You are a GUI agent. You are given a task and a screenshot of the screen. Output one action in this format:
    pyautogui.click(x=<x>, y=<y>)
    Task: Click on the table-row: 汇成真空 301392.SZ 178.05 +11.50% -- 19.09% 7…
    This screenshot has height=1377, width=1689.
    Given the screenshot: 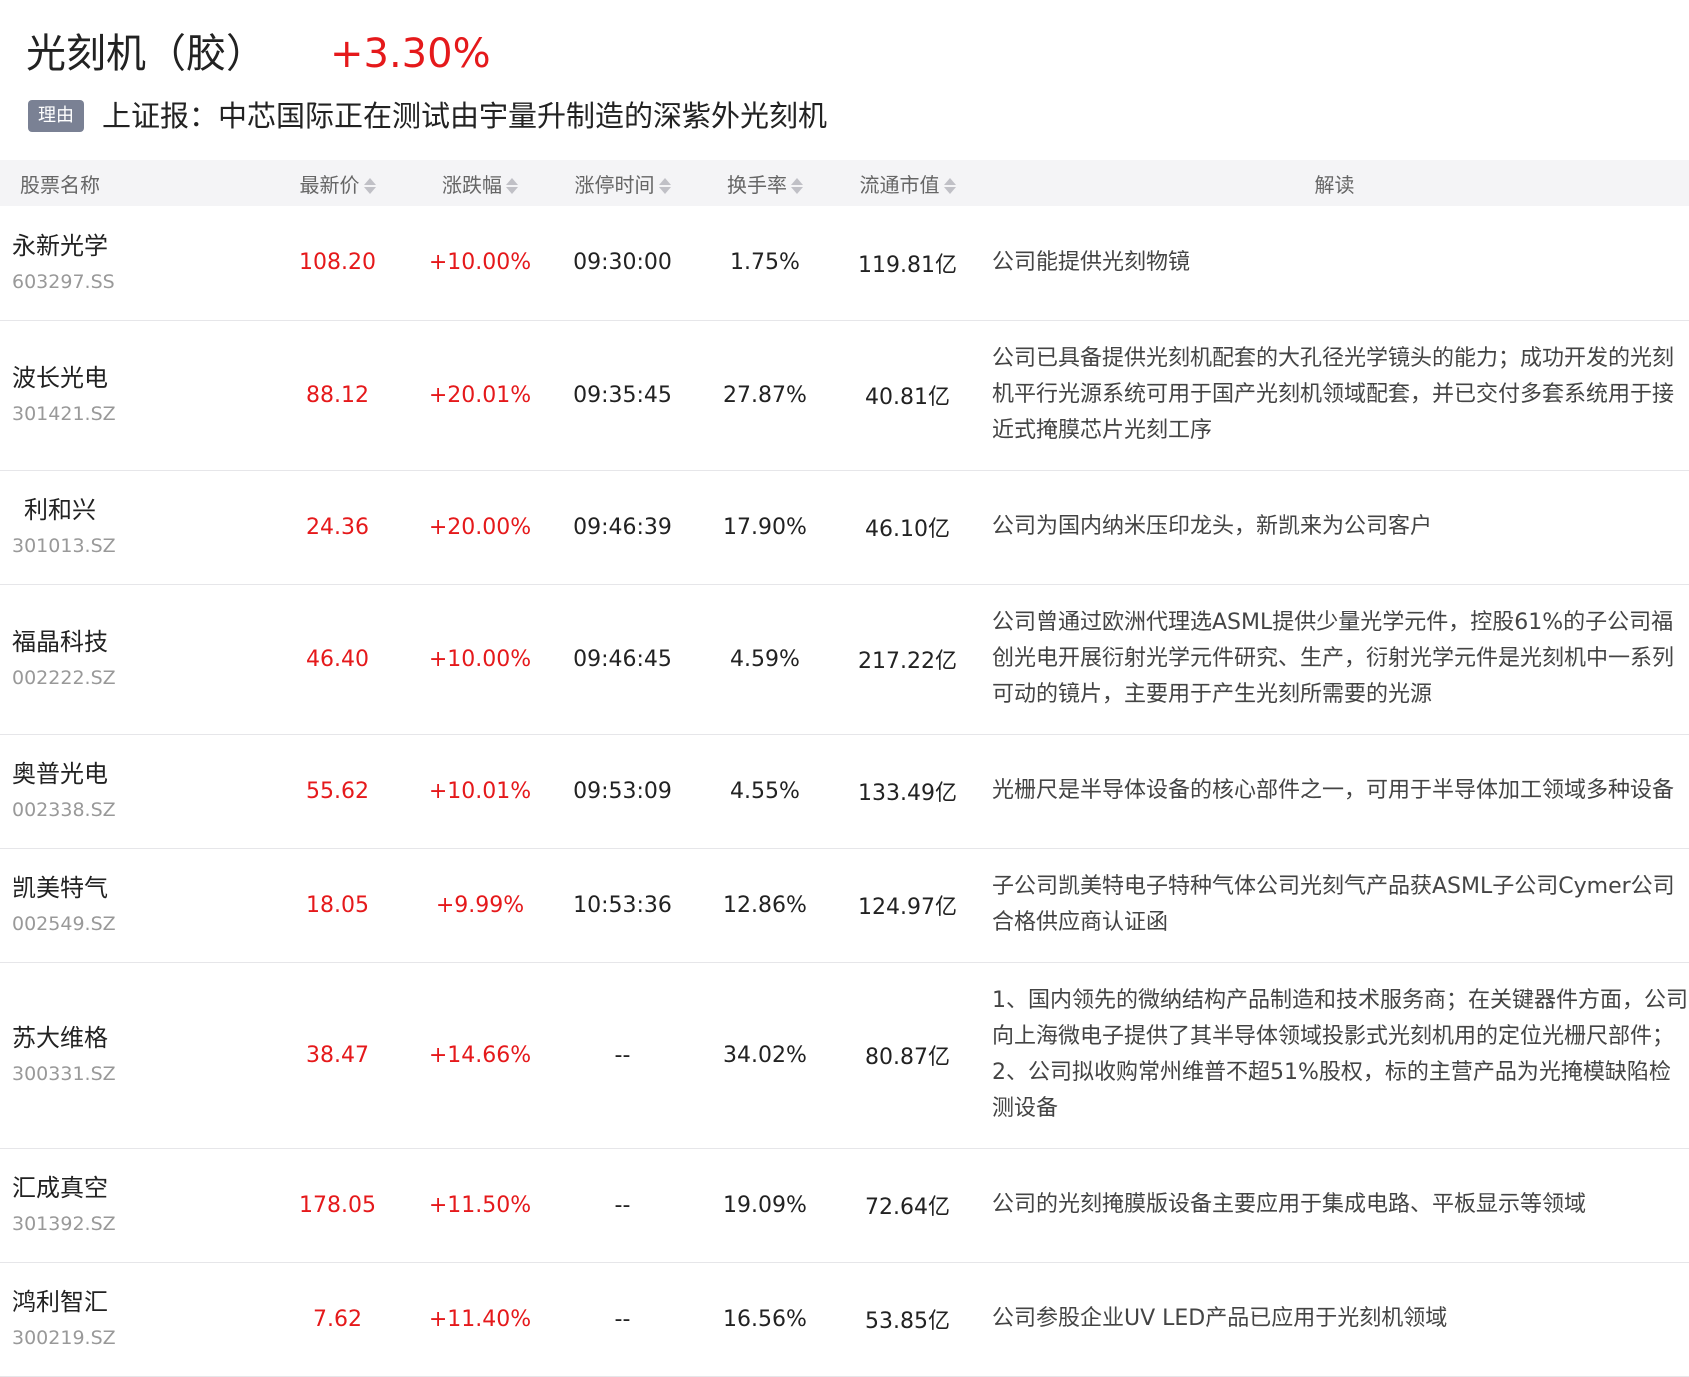 What is the action you would take?
    pyautogui.click(x=844, y=1205)
    